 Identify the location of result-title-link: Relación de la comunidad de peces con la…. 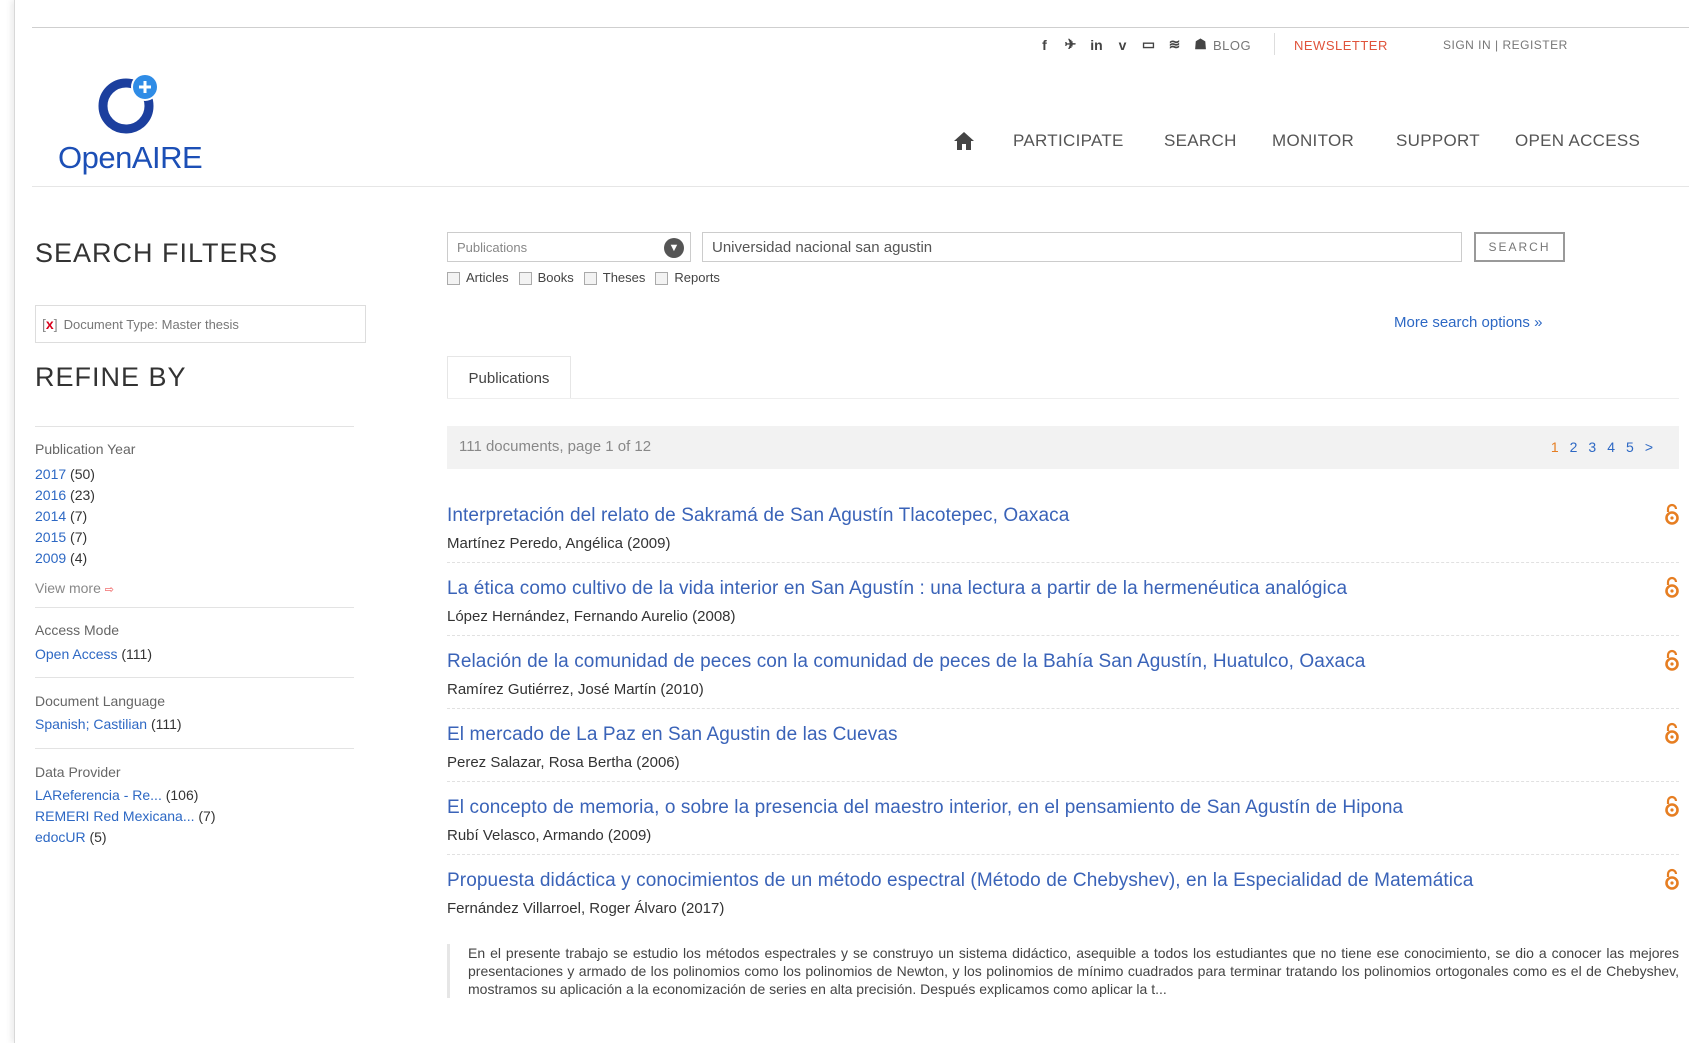
(1063, 662).